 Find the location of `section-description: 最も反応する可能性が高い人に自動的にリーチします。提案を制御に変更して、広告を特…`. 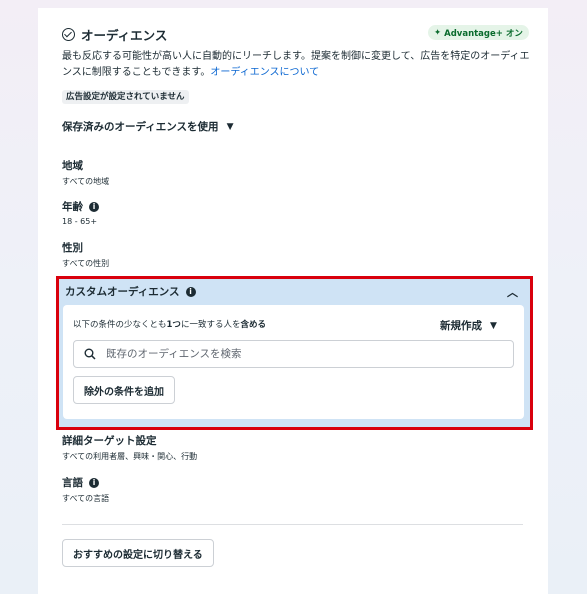

section-description: 最も反応する可能性が高い人に自動的にリーチします。提案を制御に変更して、広告を特… is located at coordinates (297, 65).